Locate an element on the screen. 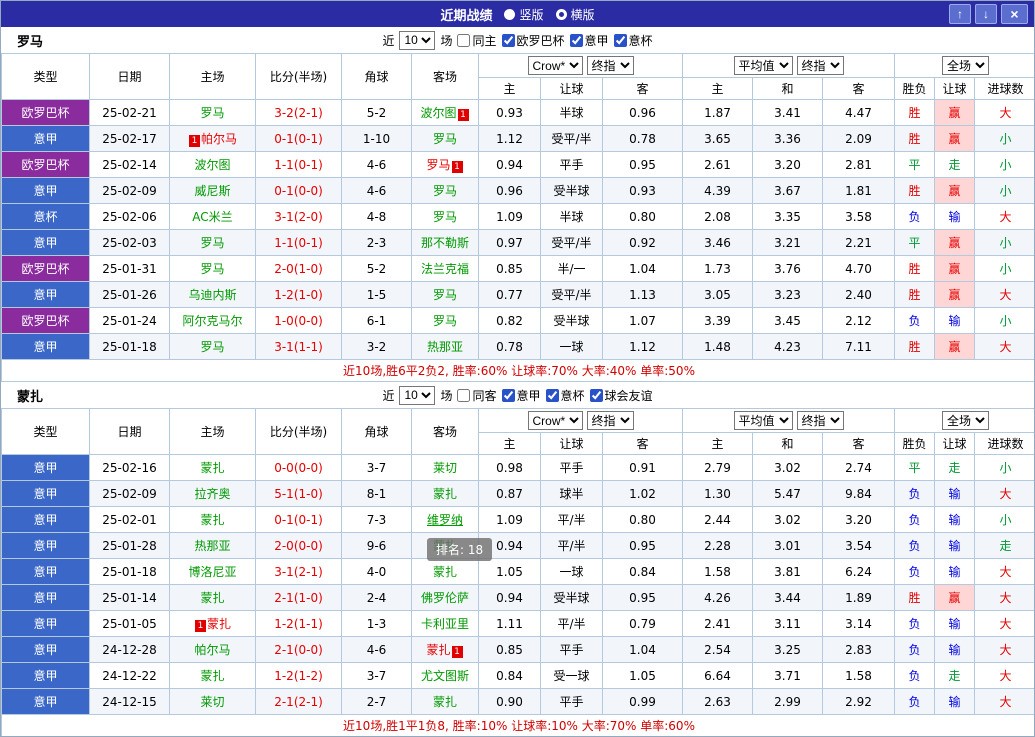  move-up-button: ↑ is located at coordinates (960, 14).